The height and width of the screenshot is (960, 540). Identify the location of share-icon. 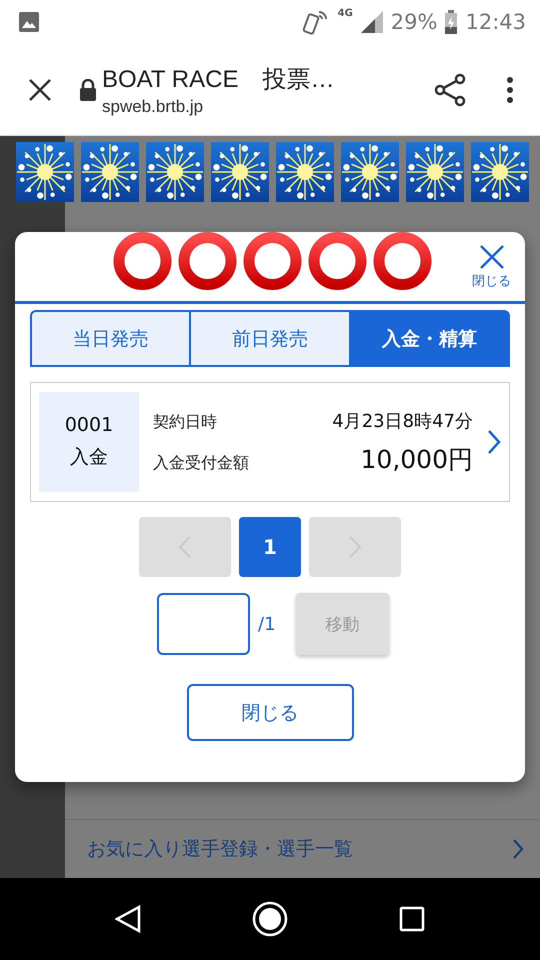
(450, 89).